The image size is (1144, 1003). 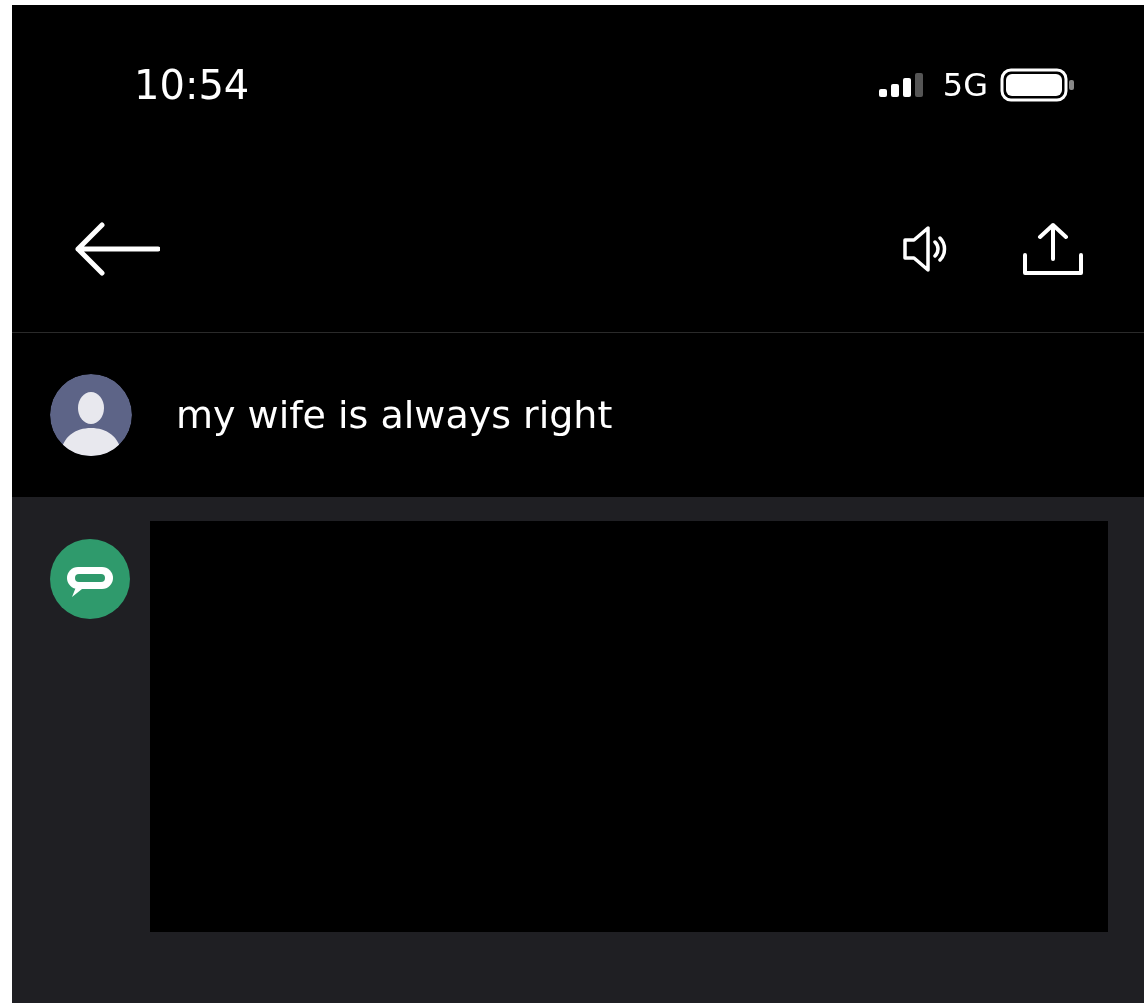 I want to click on back-button, so click(x=117, y=248).